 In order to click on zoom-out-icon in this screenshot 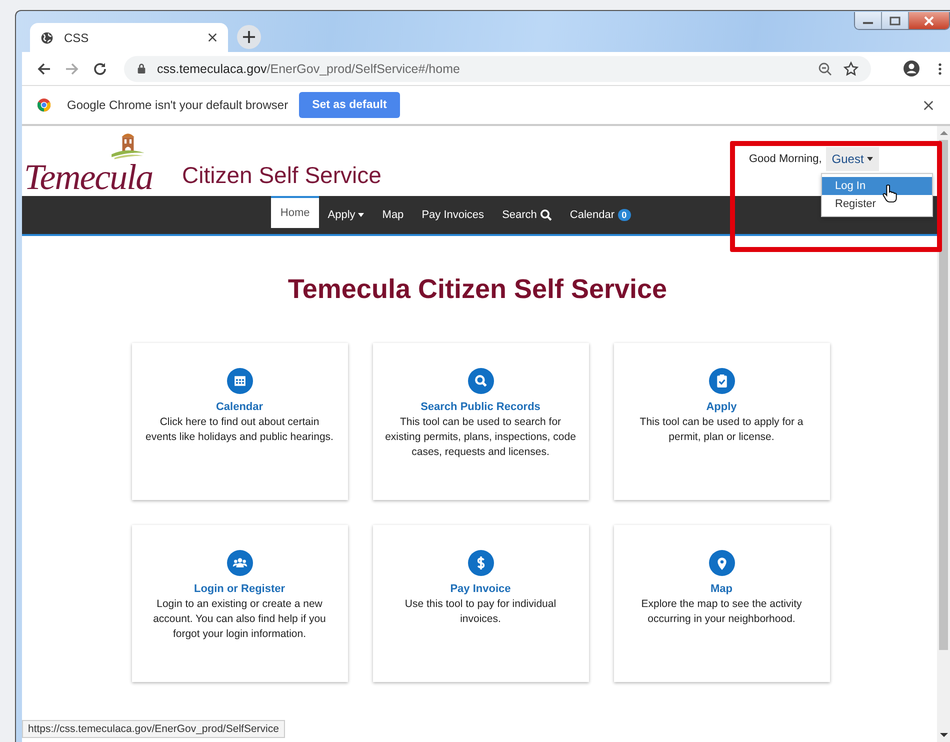, I will do `click(825, 68)`.